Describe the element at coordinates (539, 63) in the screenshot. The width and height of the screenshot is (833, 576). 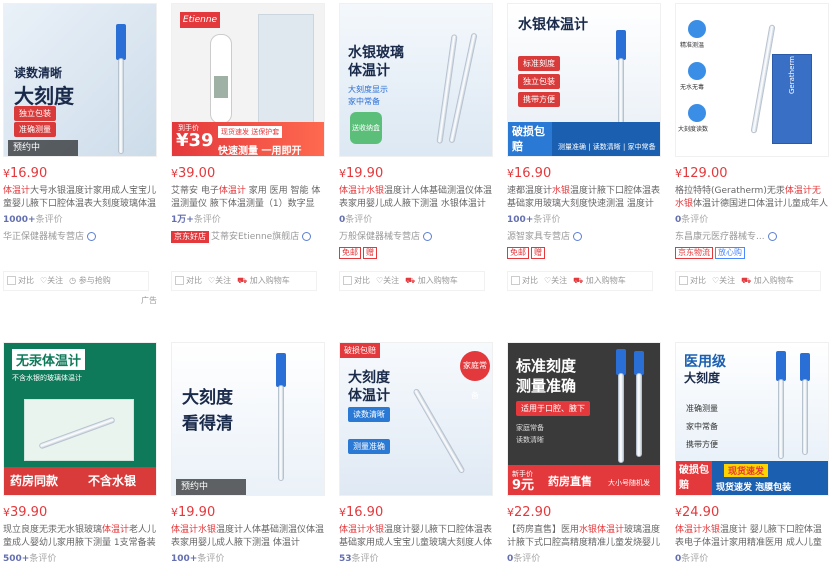
I see `image-text: 标准刻度` at that location.